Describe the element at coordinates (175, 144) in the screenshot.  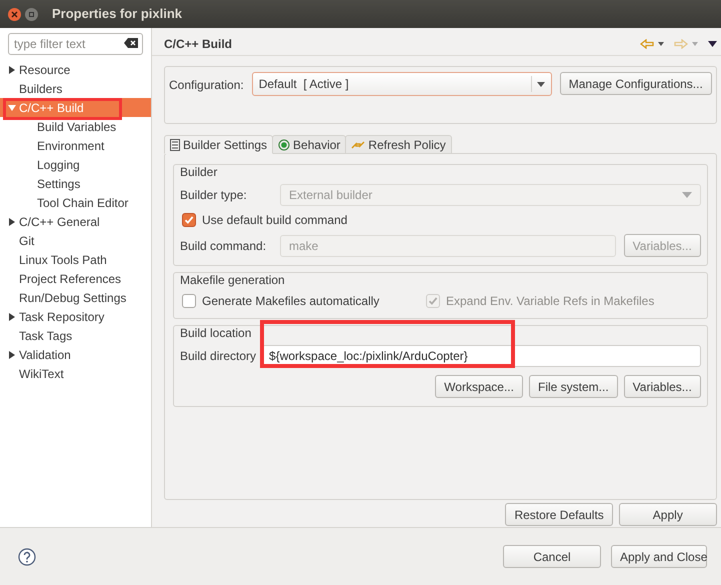
I see `list-icon` at that location.